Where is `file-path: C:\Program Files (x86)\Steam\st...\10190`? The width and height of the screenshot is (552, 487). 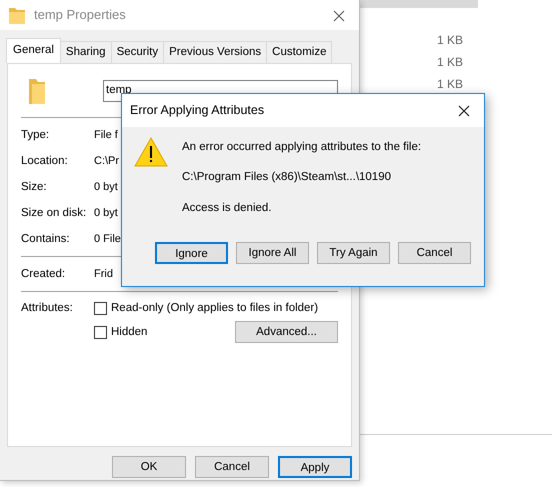 file-path: C:\Program Files (x86)\Steam\st...\10190 is located at coordinates (287, 178).